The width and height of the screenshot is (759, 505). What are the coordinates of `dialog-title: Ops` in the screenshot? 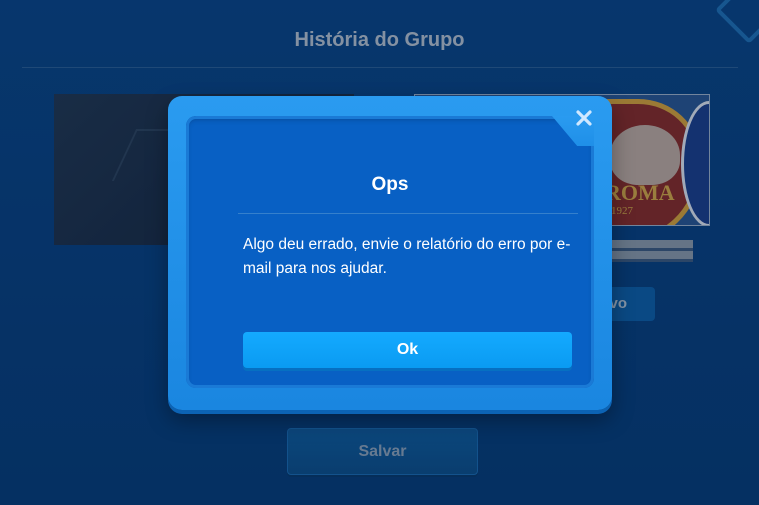 It's located at (390, 184).